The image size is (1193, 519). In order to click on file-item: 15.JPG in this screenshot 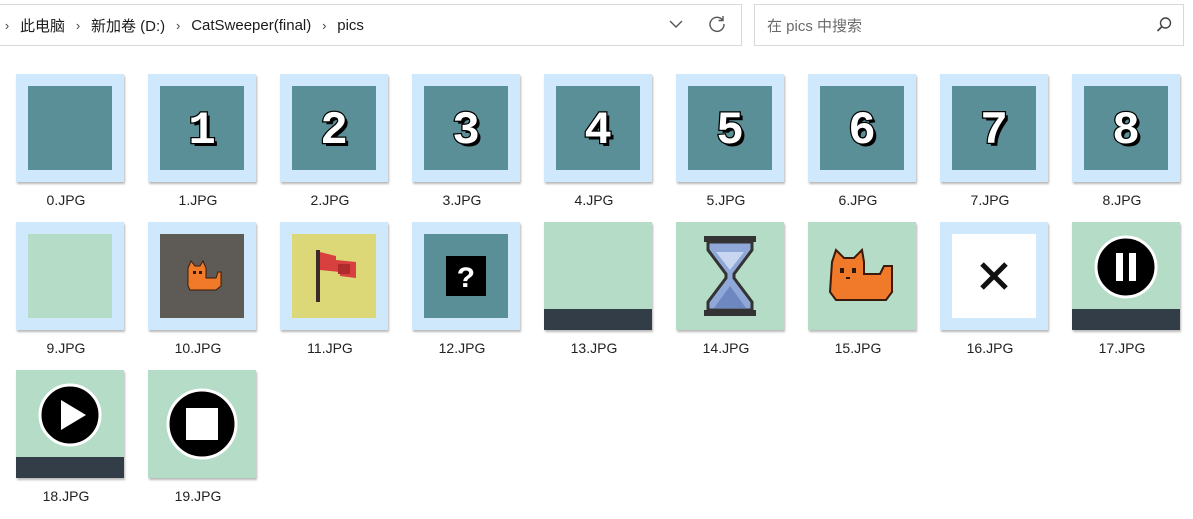, I will do `click(858, 252)`.